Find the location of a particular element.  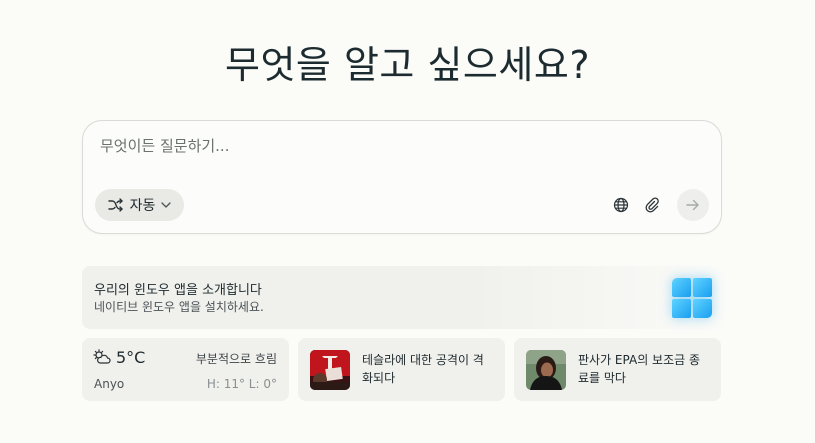

page-title: 무엇을 알고 싶으세요? is located at coordinates (407, 65).